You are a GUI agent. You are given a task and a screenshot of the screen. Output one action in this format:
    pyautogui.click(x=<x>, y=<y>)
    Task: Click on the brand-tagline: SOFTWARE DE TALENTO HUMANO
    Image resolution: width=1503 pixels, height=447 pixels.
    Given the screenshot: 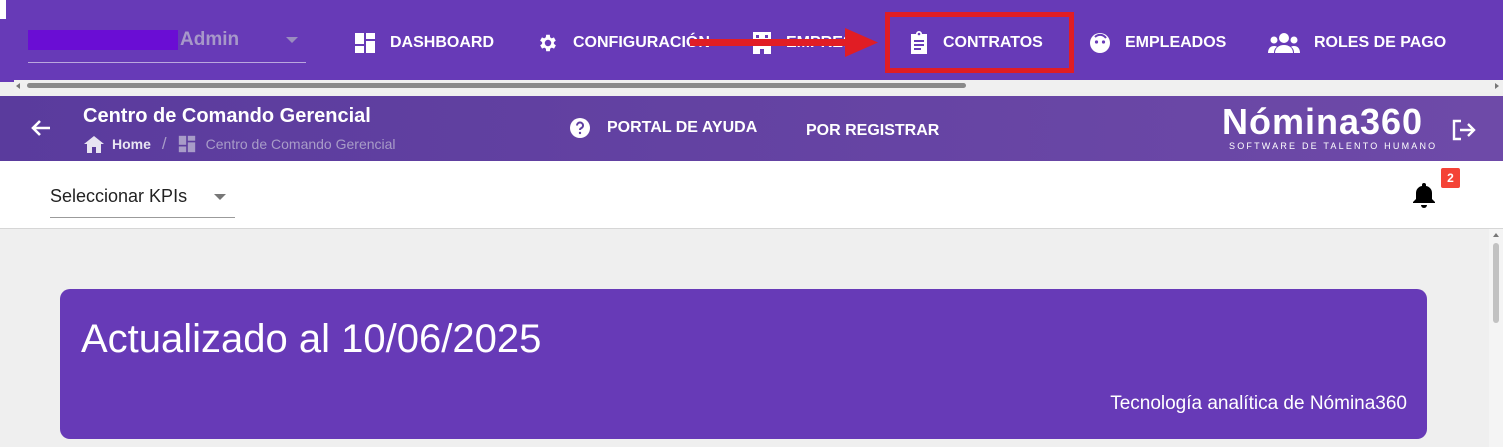 What is the action you would take?
    pyautogui.click(x=1333, y=146)
    